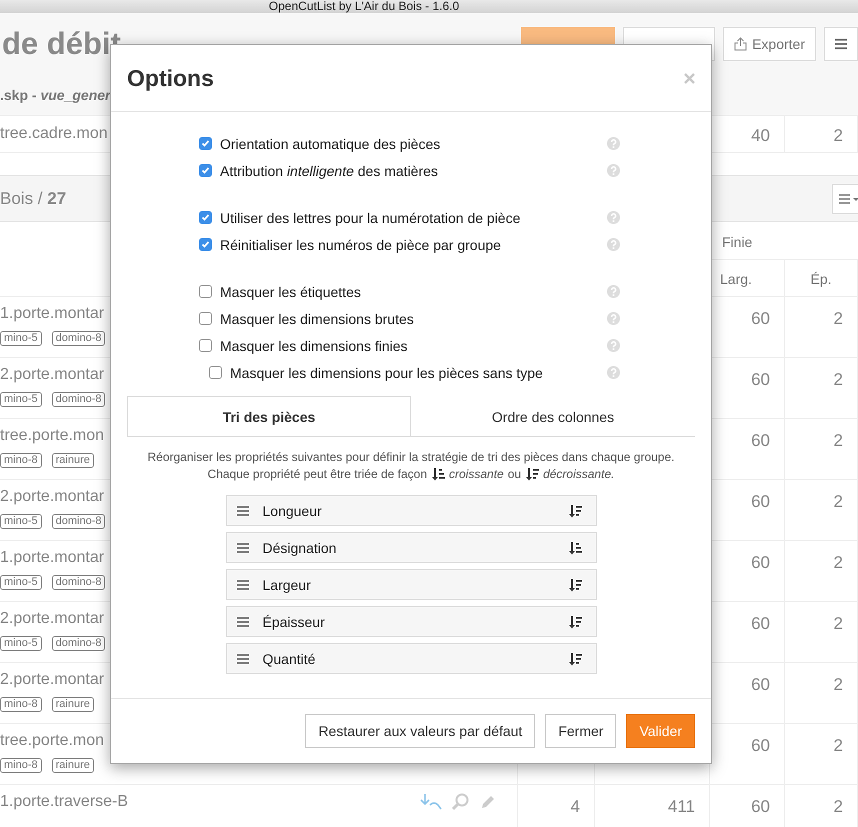 The height and width of the screenshot is (827, 858). I want to click on option-label: Réinitialiser les numéros de pièce par groupe, so click(360, 244).